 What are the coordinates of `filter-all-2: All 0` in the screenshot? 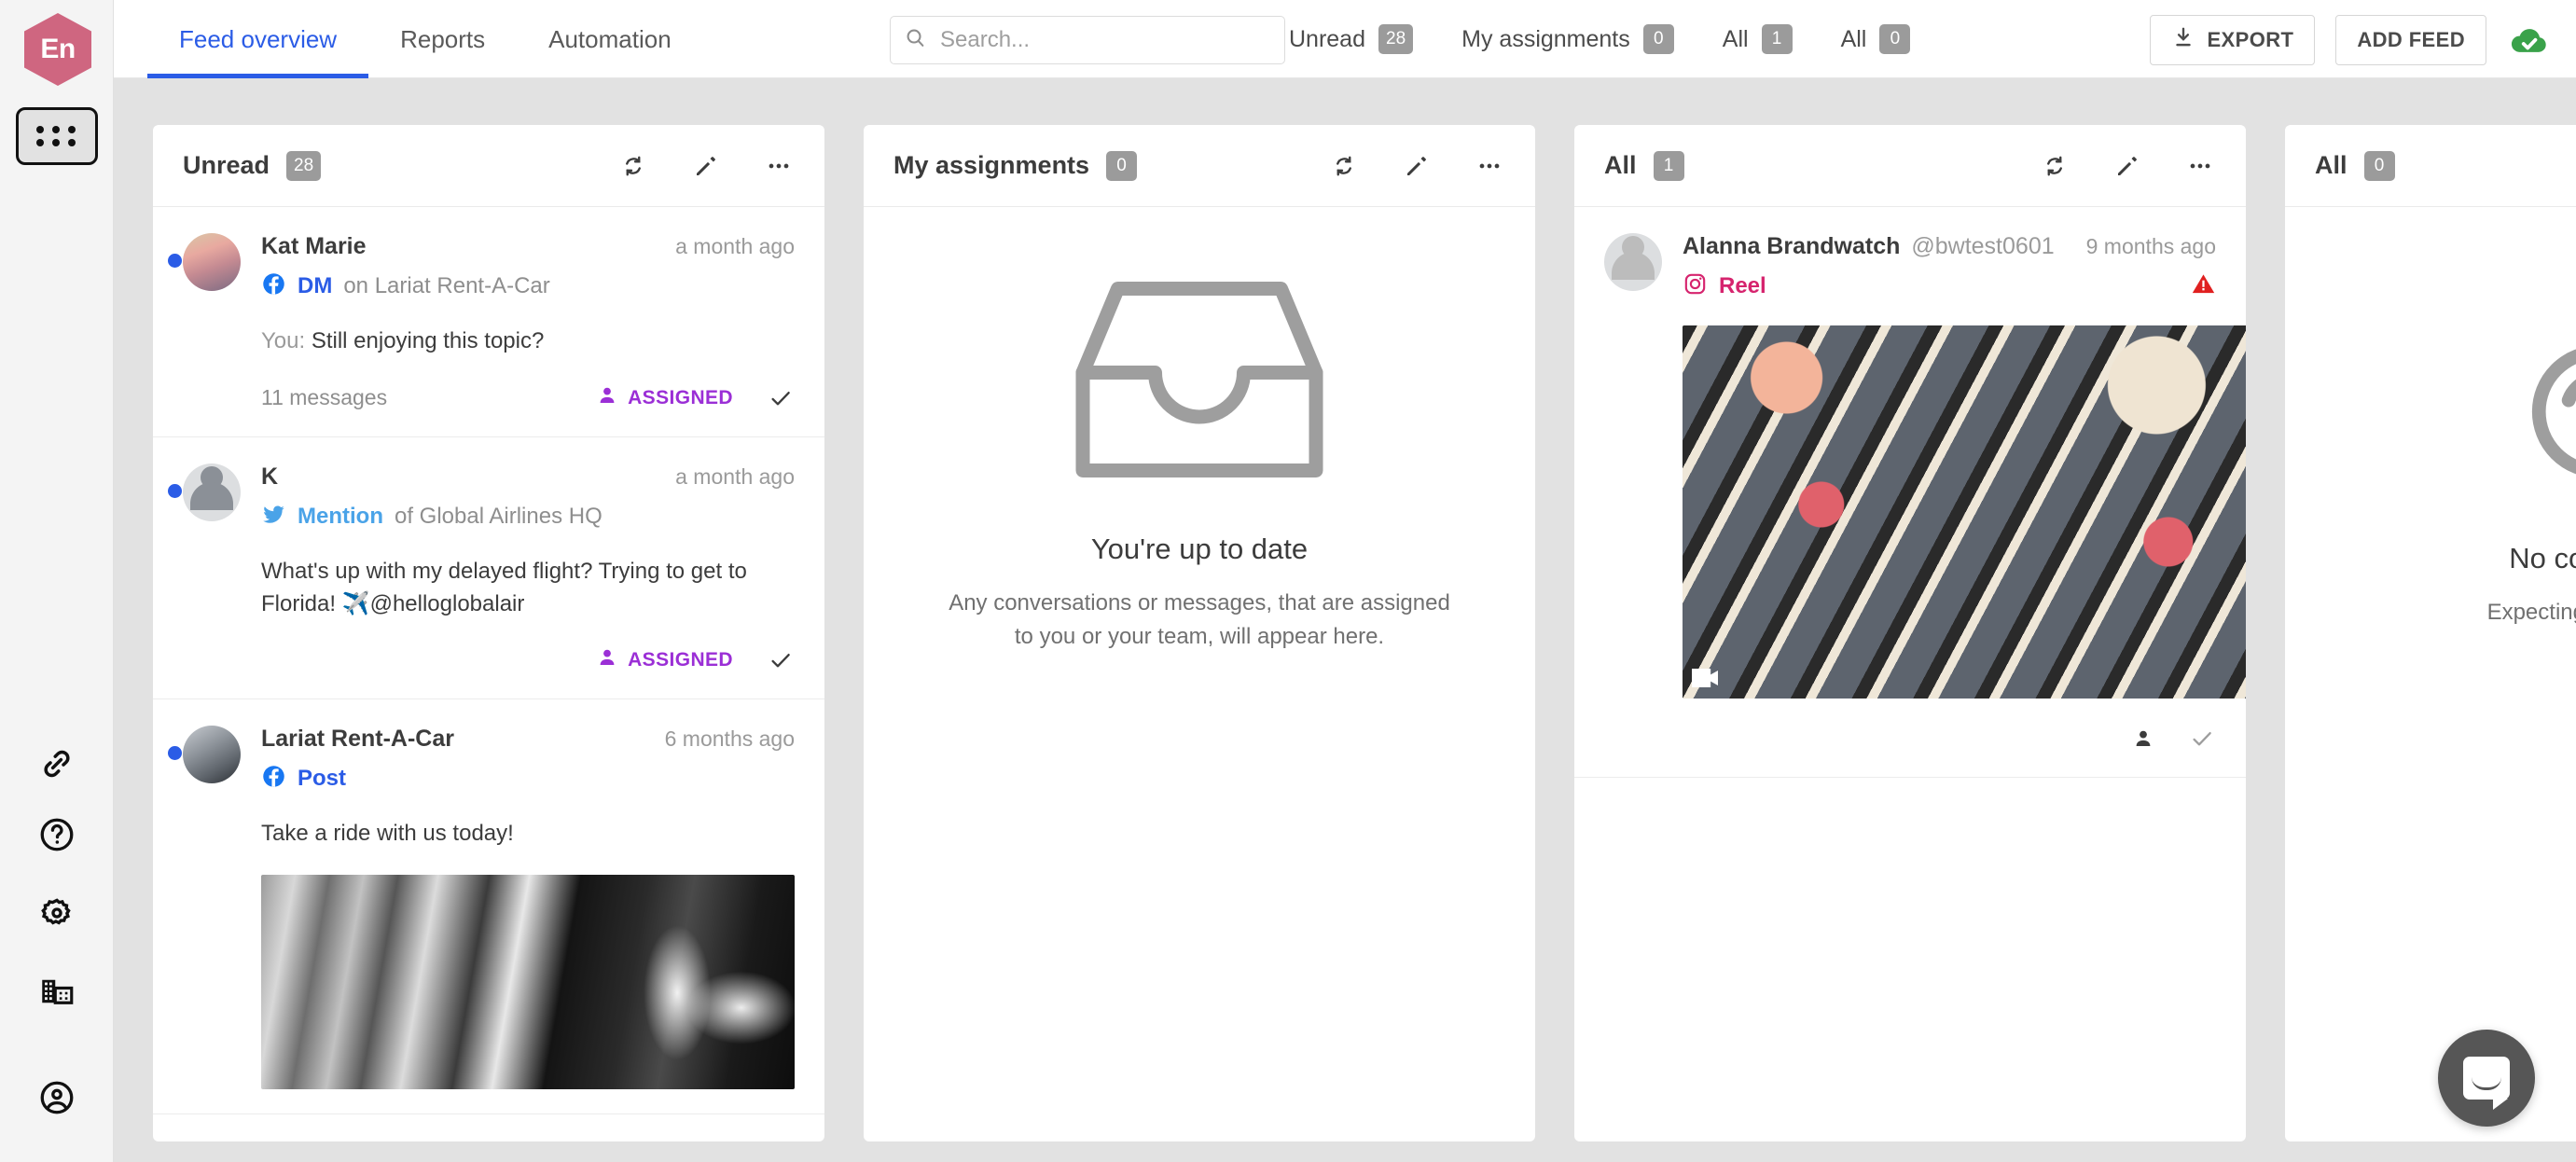 It's located at (1876, 39).